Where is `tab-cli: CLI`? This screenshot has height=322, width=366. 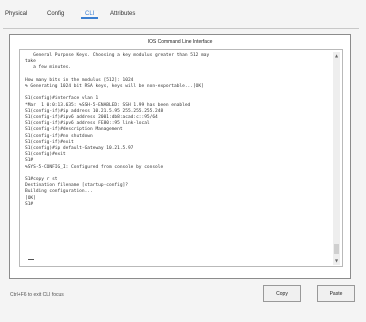
tab-cli: CLI is located at coordinates (90, 15).